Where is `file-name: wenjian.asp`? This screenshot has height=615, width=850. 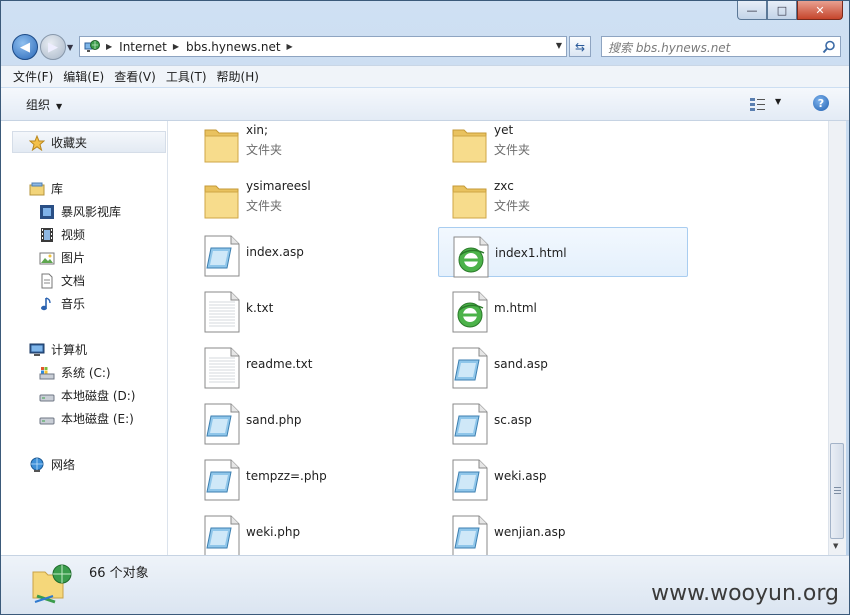
file-name: wenjian.asp is located at coordinates (530, 532).